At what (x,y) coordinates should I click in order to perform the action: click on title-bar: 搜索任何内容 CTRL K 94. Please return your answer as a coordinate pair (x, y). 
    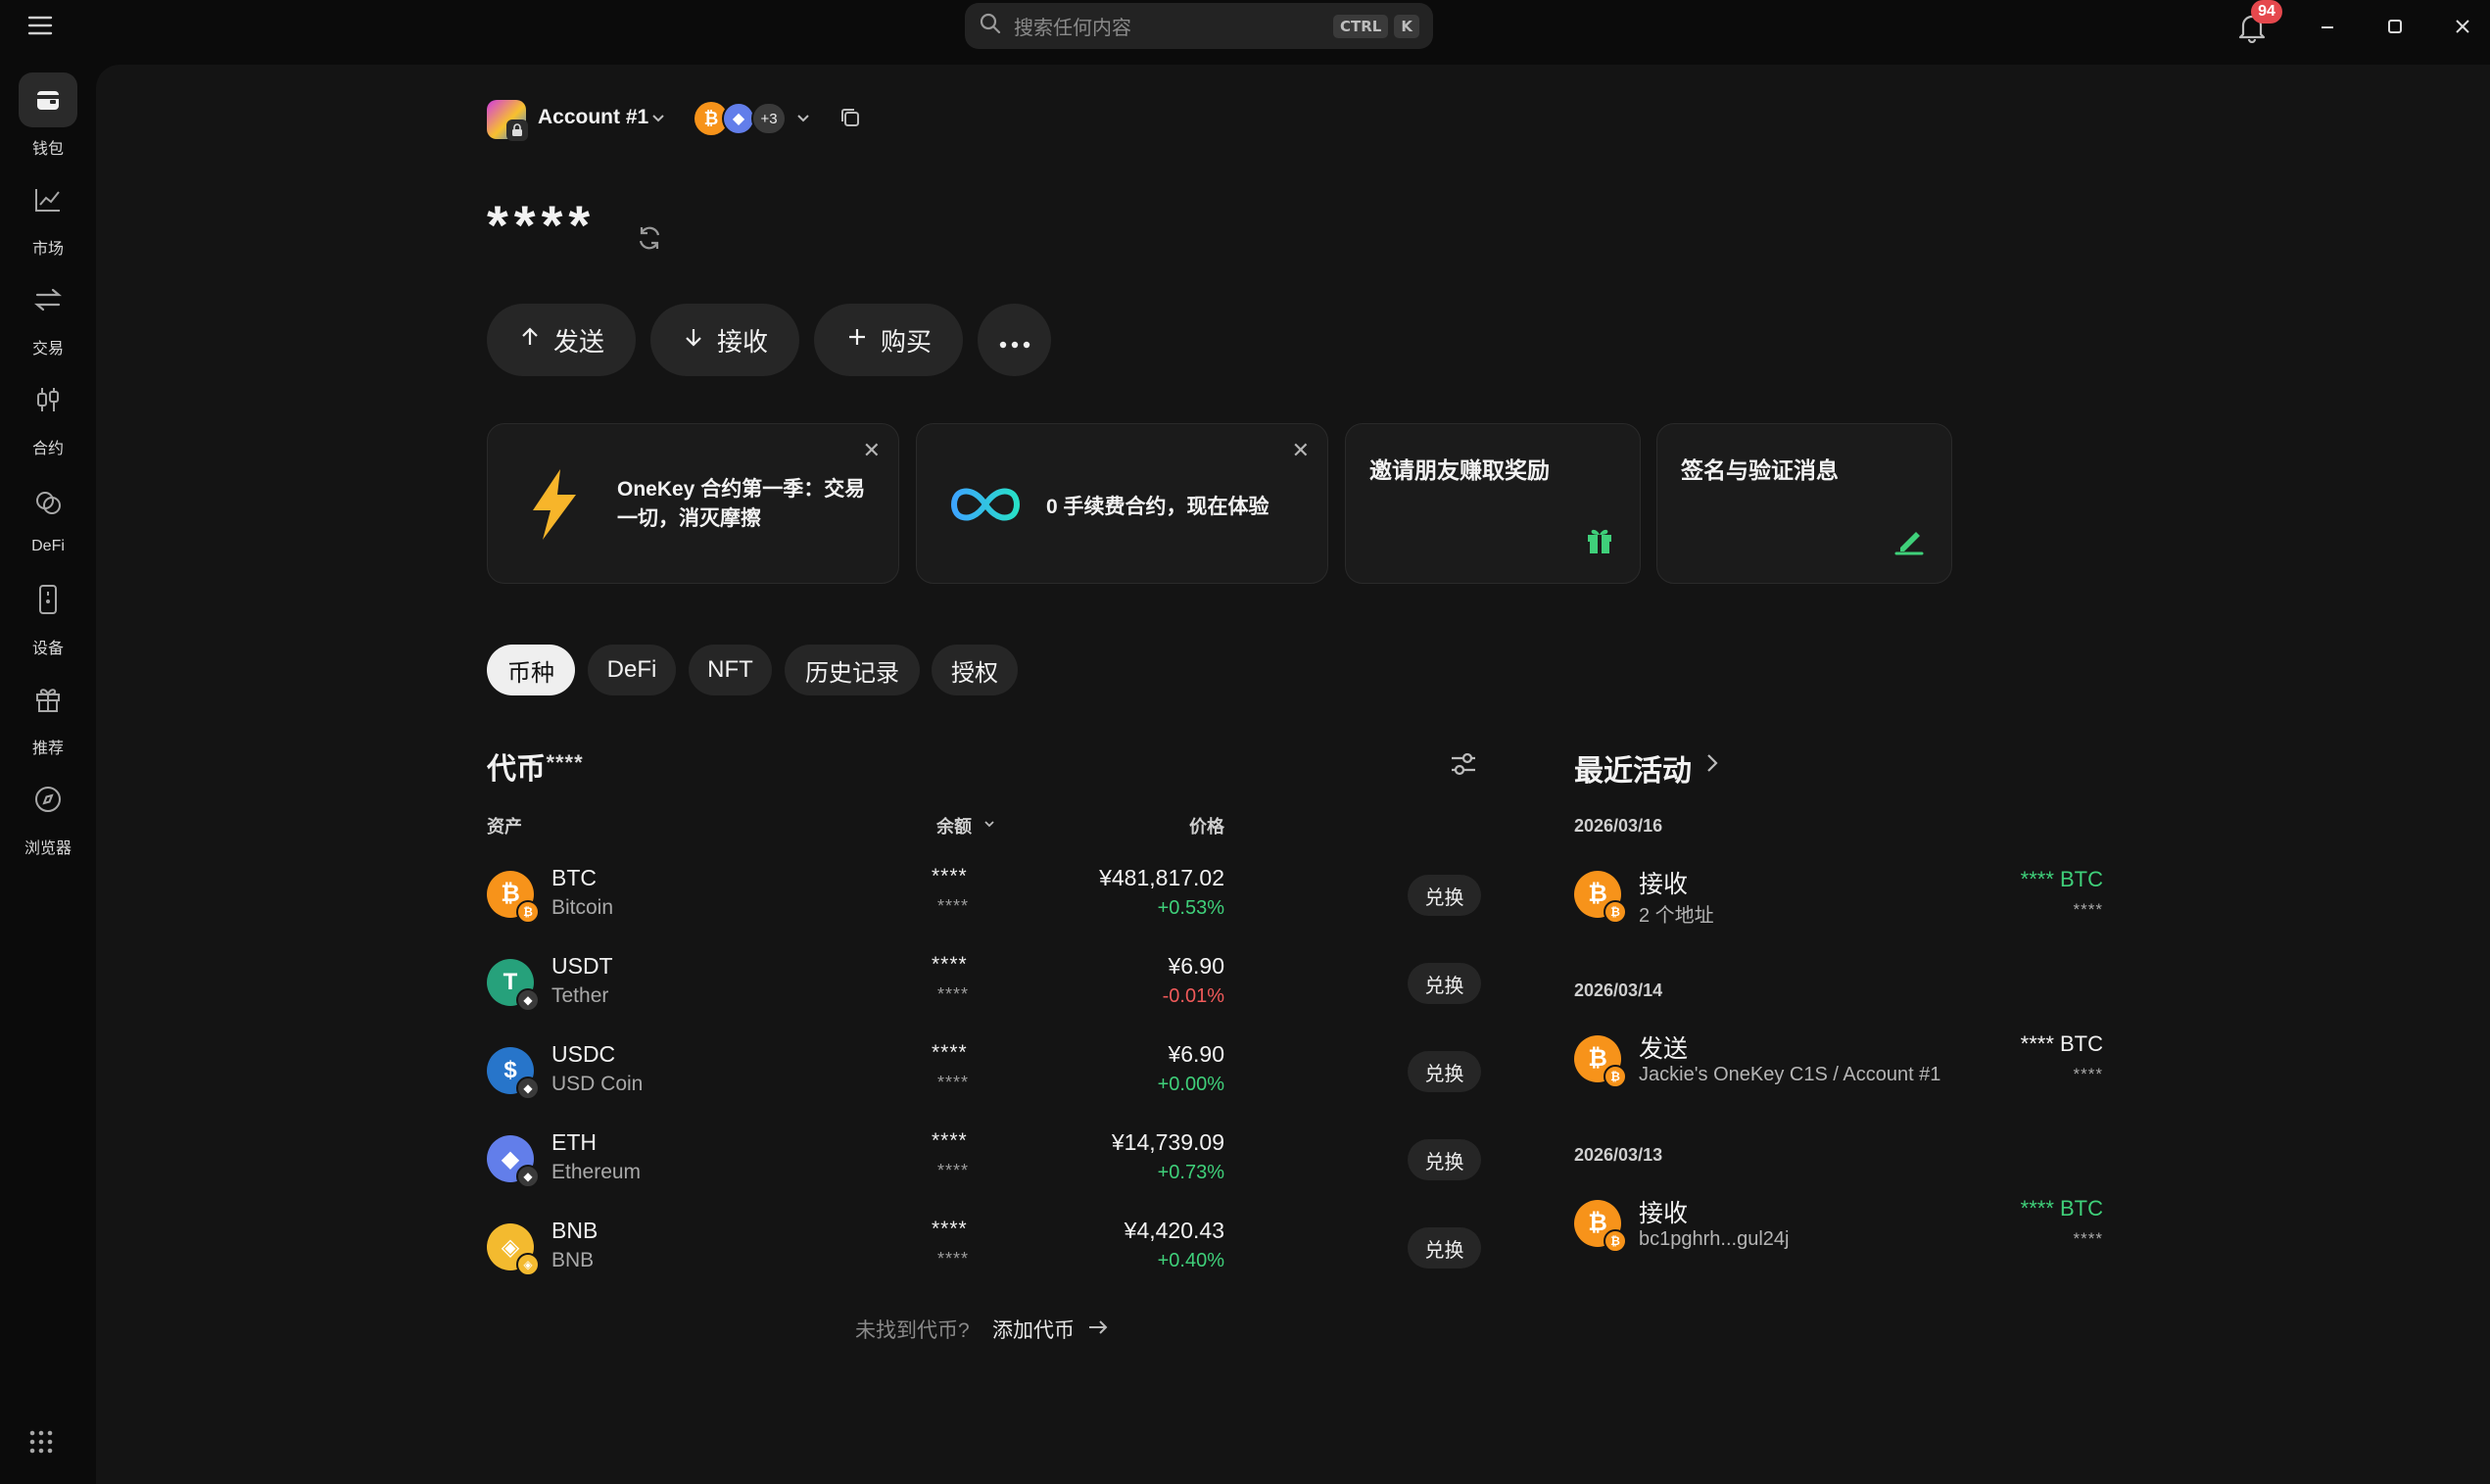
    Looking at the image, I should click on (1245, 32).